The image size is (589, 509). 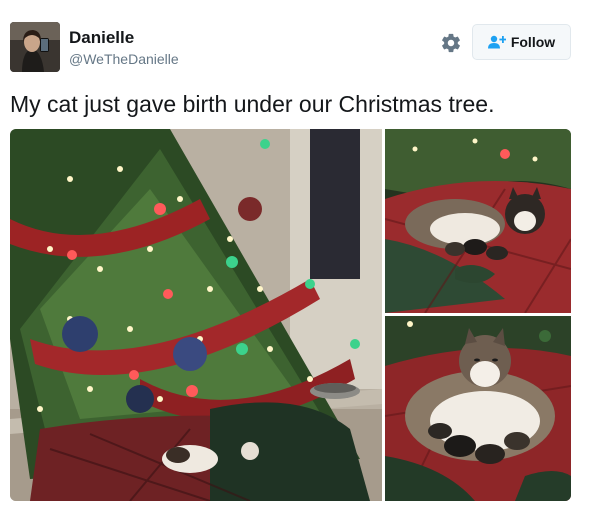 I want to click on username: @WeTheDanielle, so click(x=124, y=59).